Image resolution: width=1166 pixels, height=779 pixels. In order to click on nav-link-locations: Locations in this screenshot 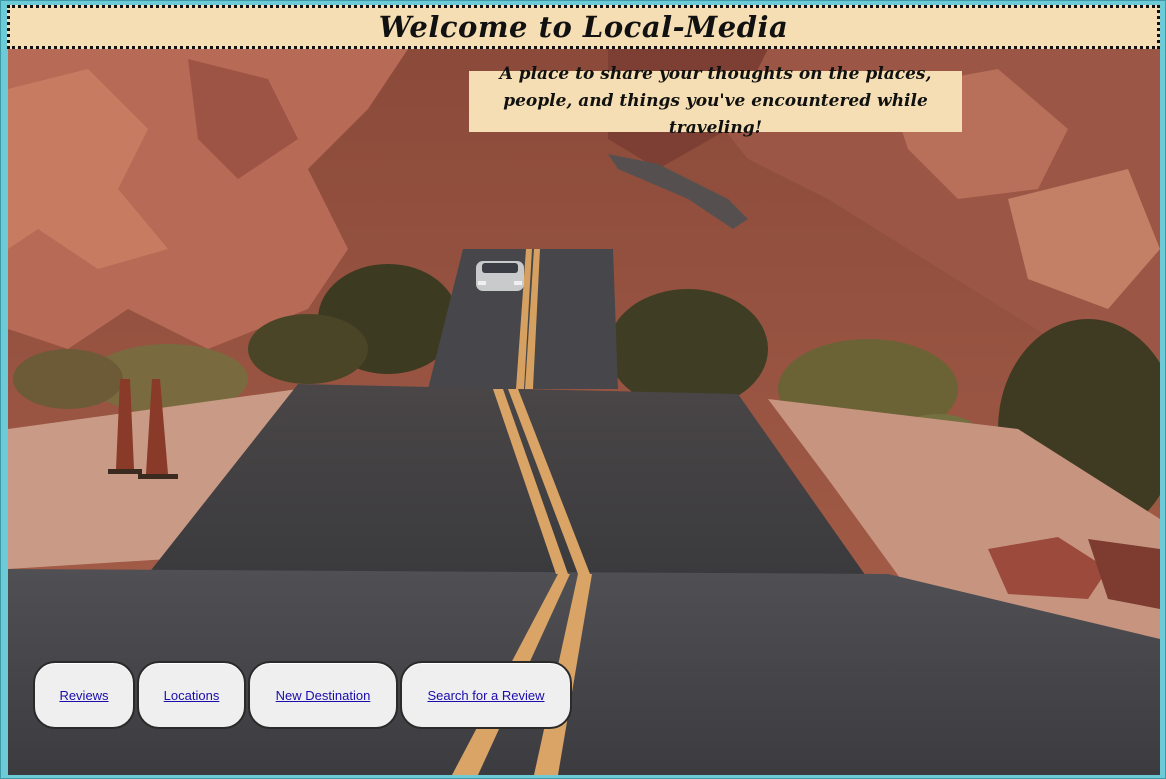, I will do `click(192, 695)`.